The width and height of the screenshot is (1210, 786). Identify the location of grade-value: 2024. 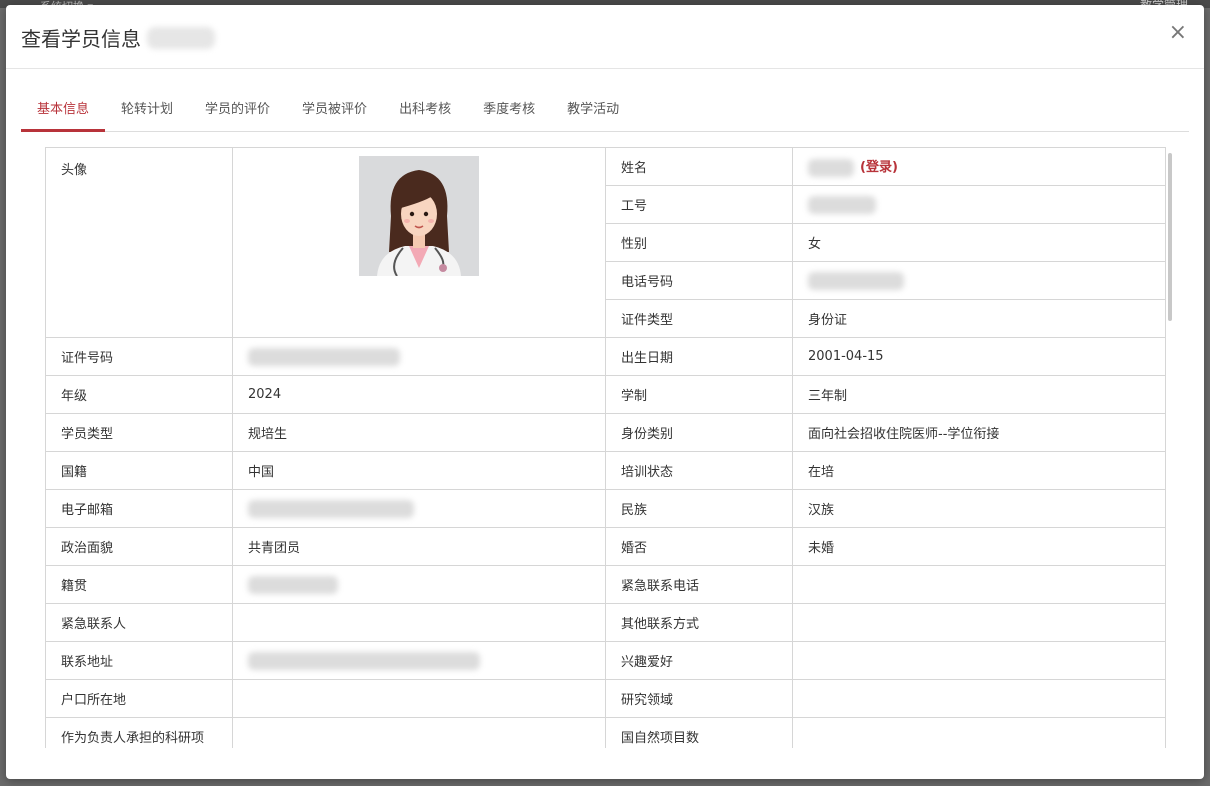
(419, 394).